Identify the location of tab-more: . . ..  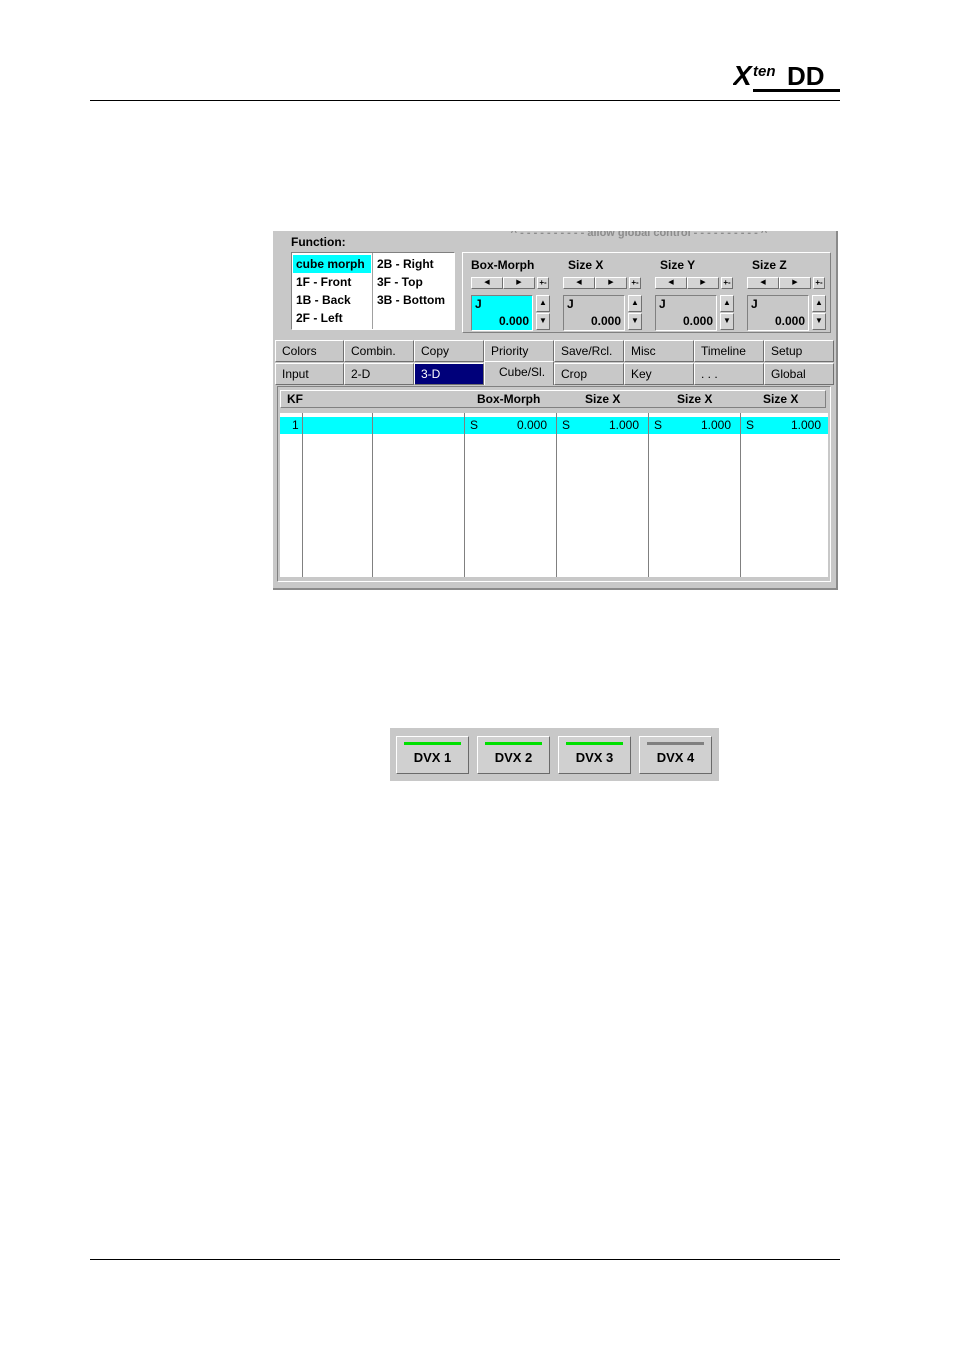
(729, 374).